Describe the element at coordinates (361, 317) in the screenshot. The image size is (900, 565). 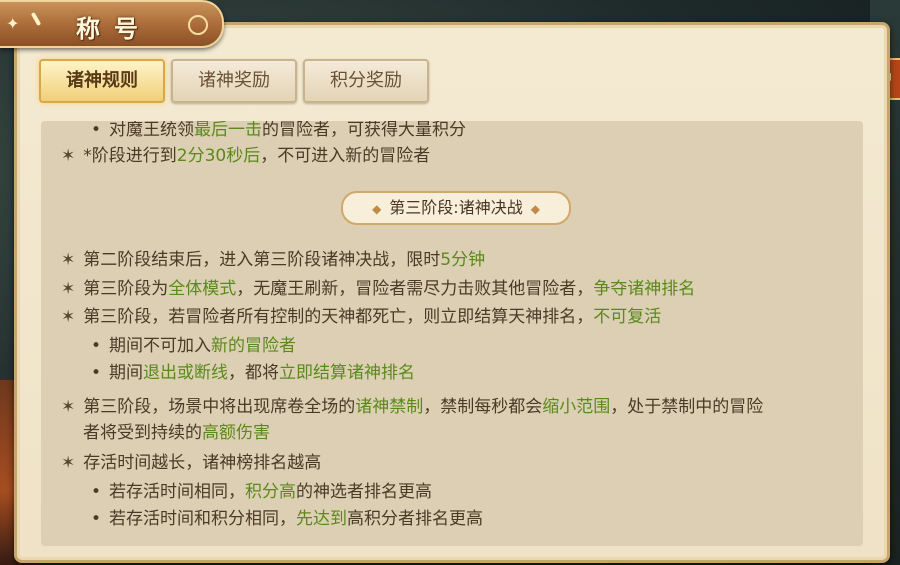
I see `rule-line: ✶ 第三阶段，若冒险者所有控制的天神都死亡，则立即结算天神排名，不可复活` at that location.